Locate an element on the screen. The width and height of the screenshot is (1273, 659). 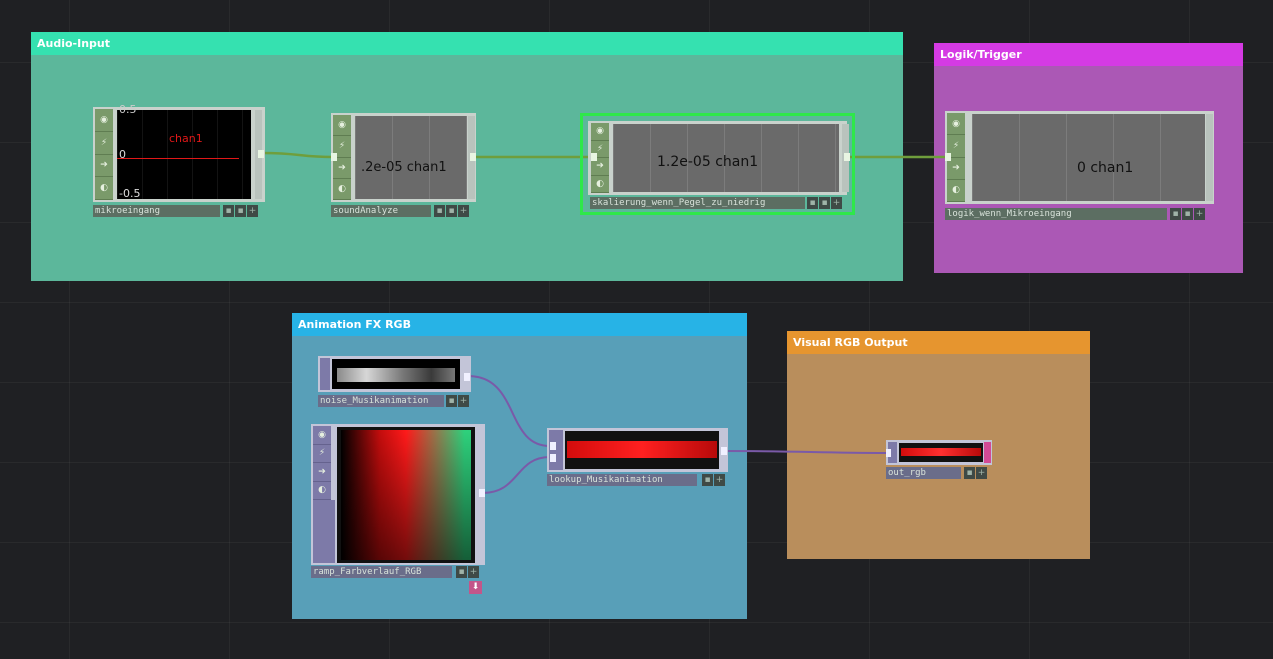
node-out-rgb: out_rgb ▪ + is located at coordinates (939, 460).